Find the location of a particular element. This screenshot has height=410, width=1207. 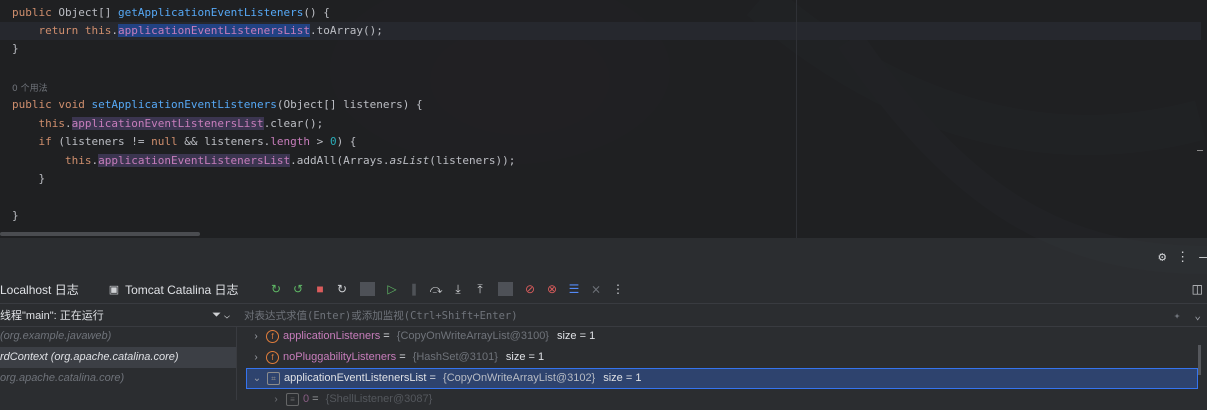

variable-name: applicationListeners is located at coordinates (332, 336).